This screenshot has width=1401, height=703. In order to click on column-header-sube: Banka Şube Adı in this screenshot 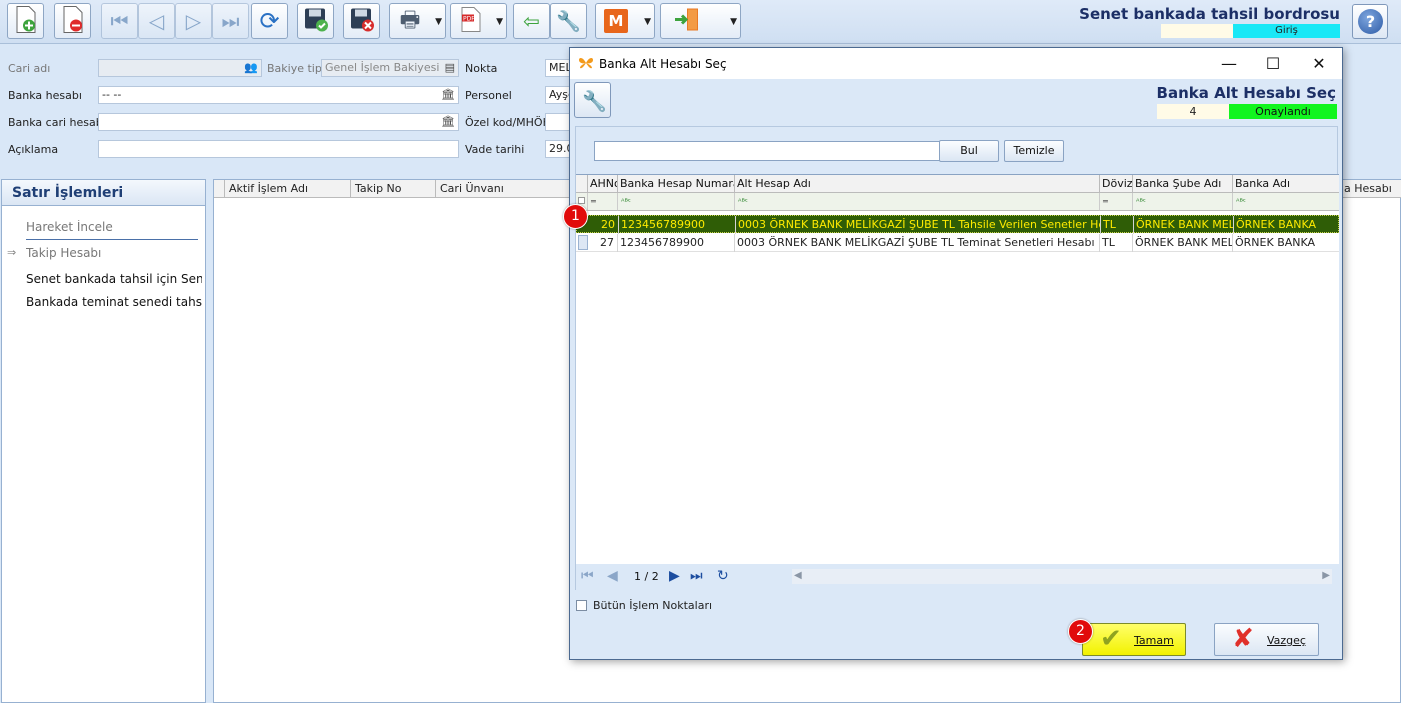, I will do `click(1183, 184)`.